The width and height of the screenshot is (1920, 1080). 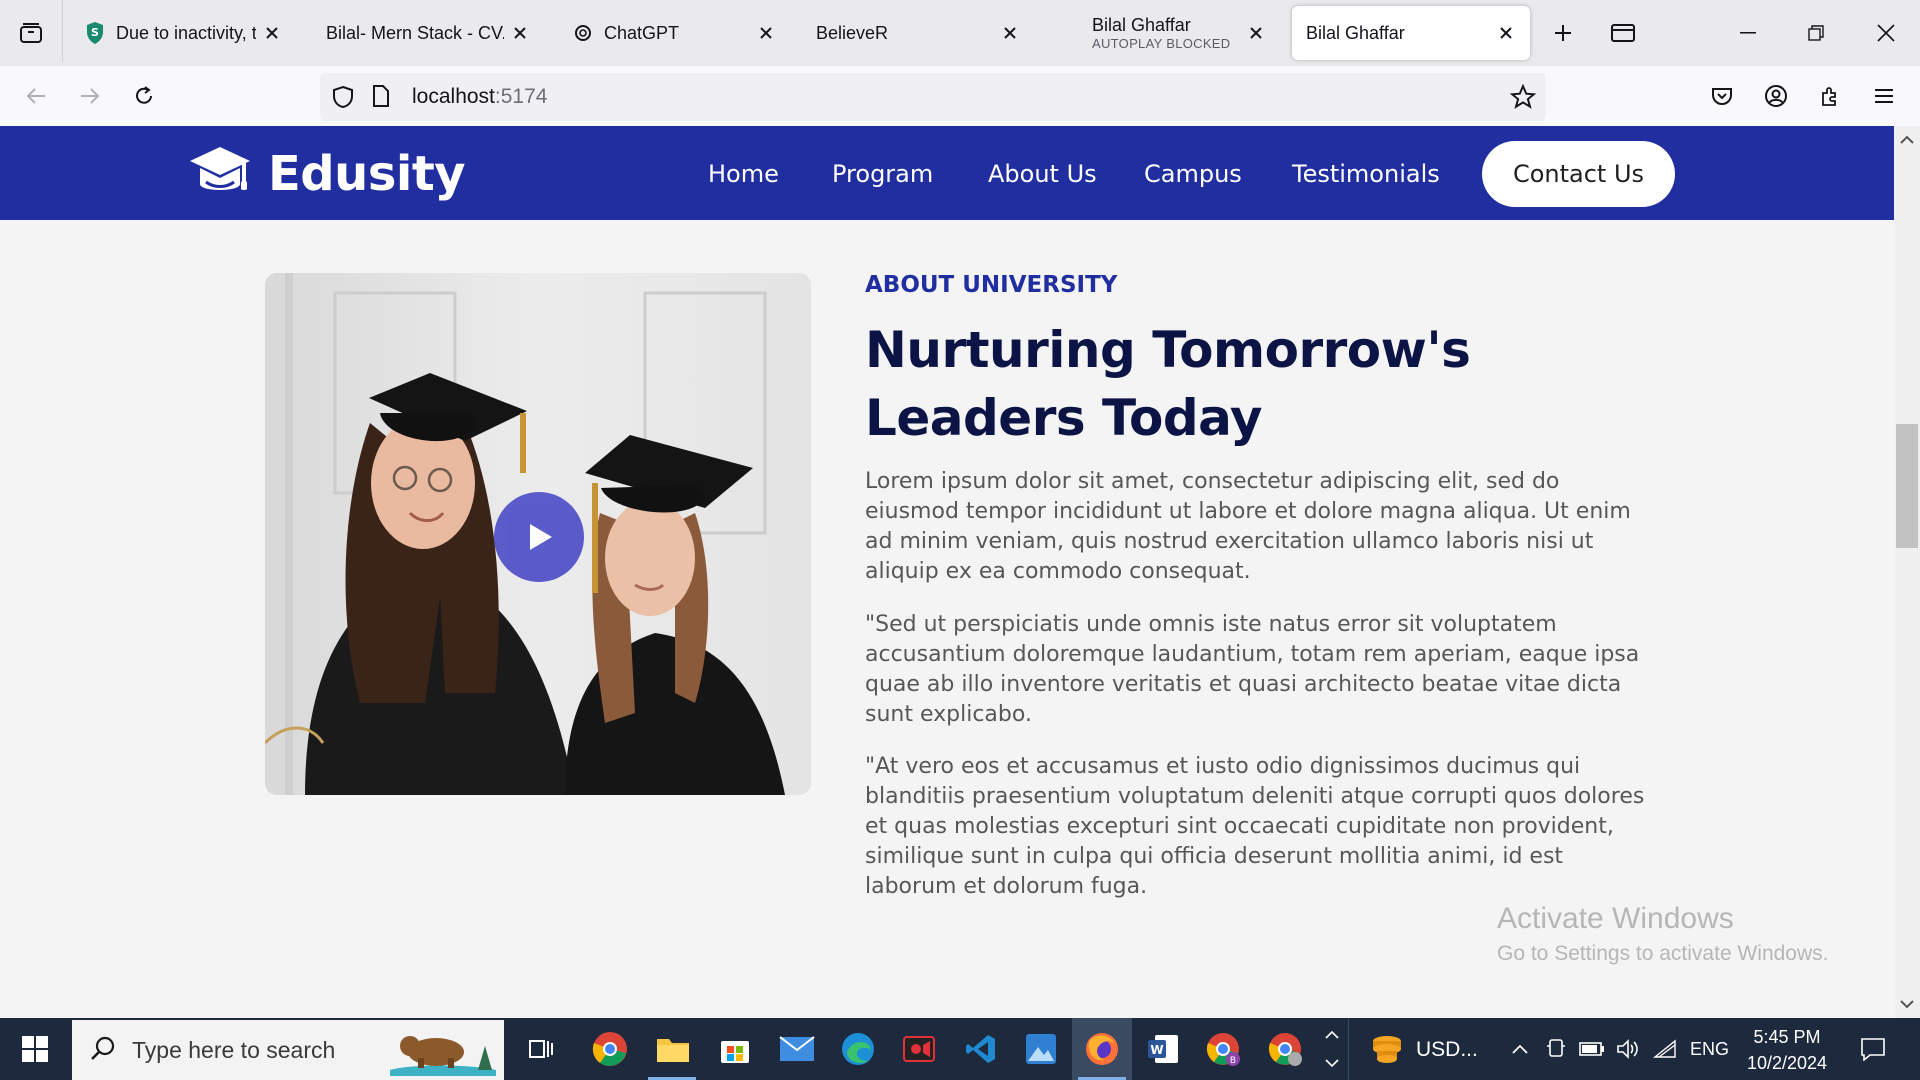 What do you see at coordinates (1161, 43) in the screenshot?
I see `tab-subtitle: AUTOPLAY BLOCKED` at bounding box center [1161, 43].